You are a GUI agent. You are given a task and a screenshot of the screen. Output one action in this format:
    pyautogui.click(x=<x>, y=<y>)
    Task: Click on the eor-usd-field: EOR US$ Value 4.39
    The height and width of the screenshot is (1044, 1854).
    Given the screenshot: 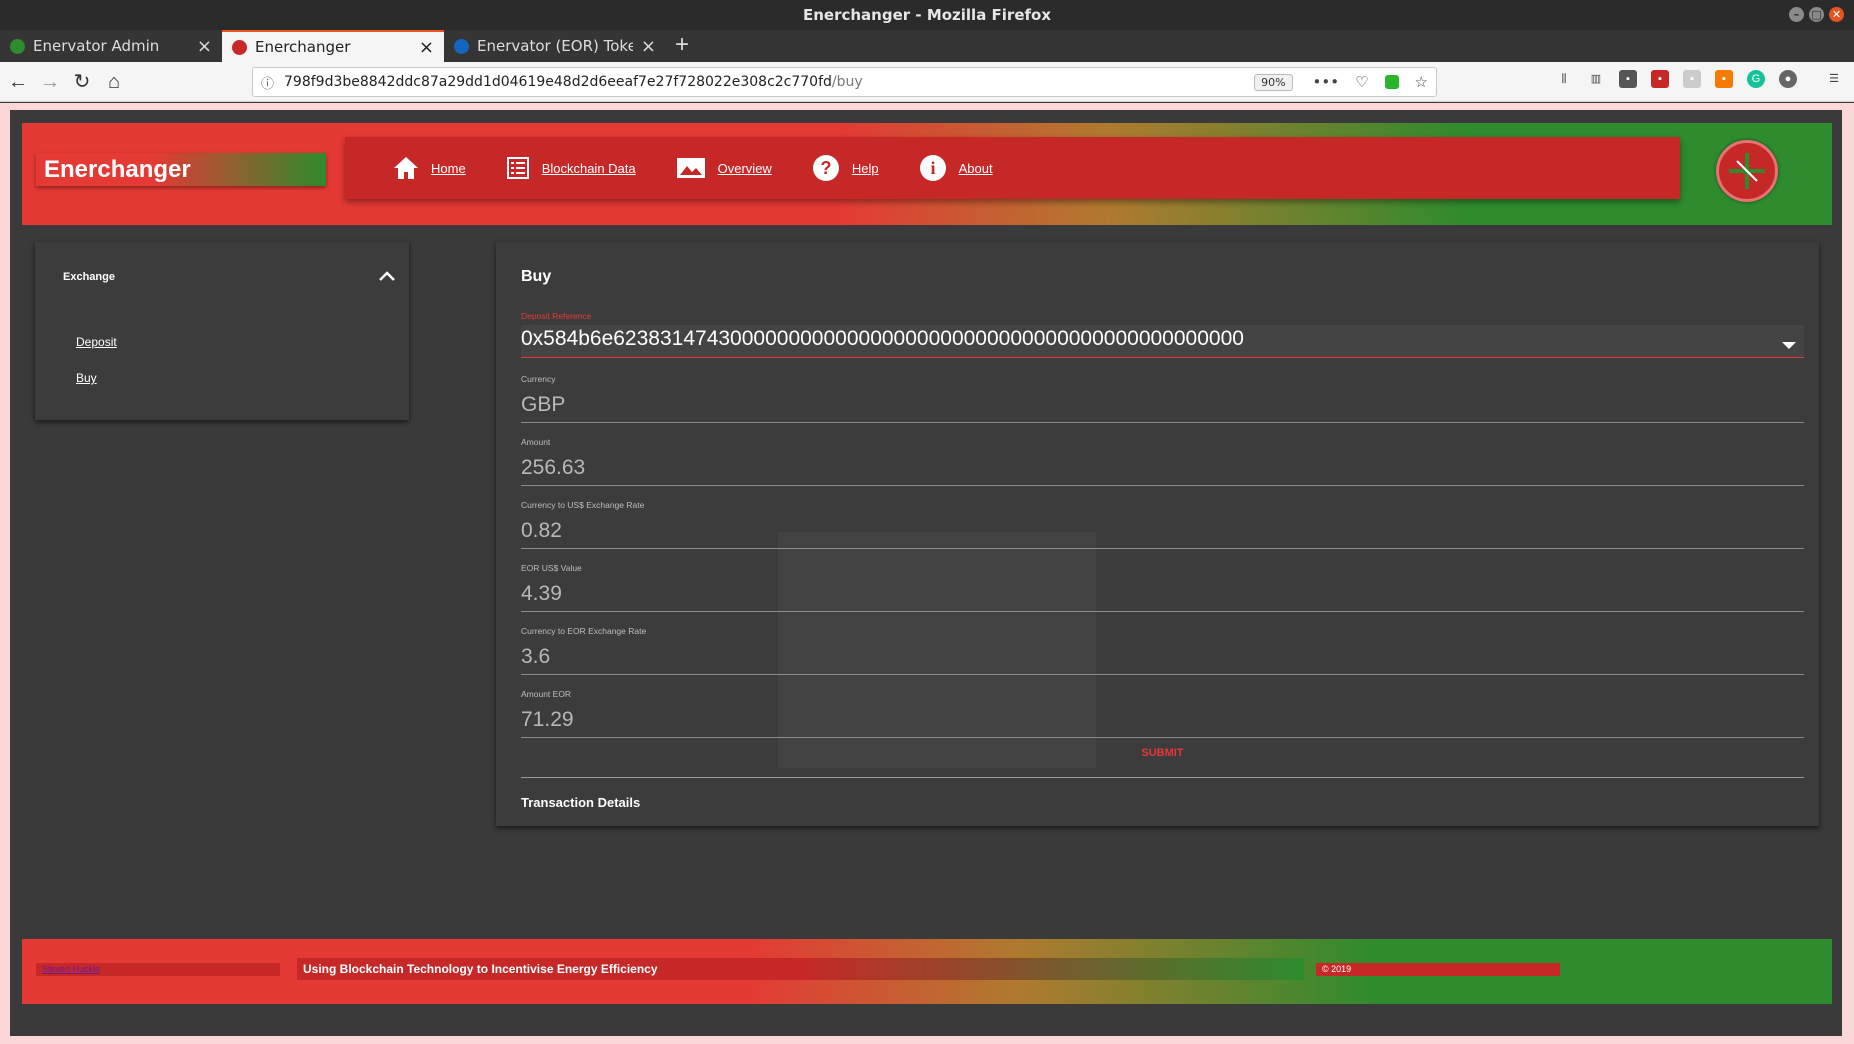 What is the action you would take?
    pyautogui.click(x=1162, y=587)
    